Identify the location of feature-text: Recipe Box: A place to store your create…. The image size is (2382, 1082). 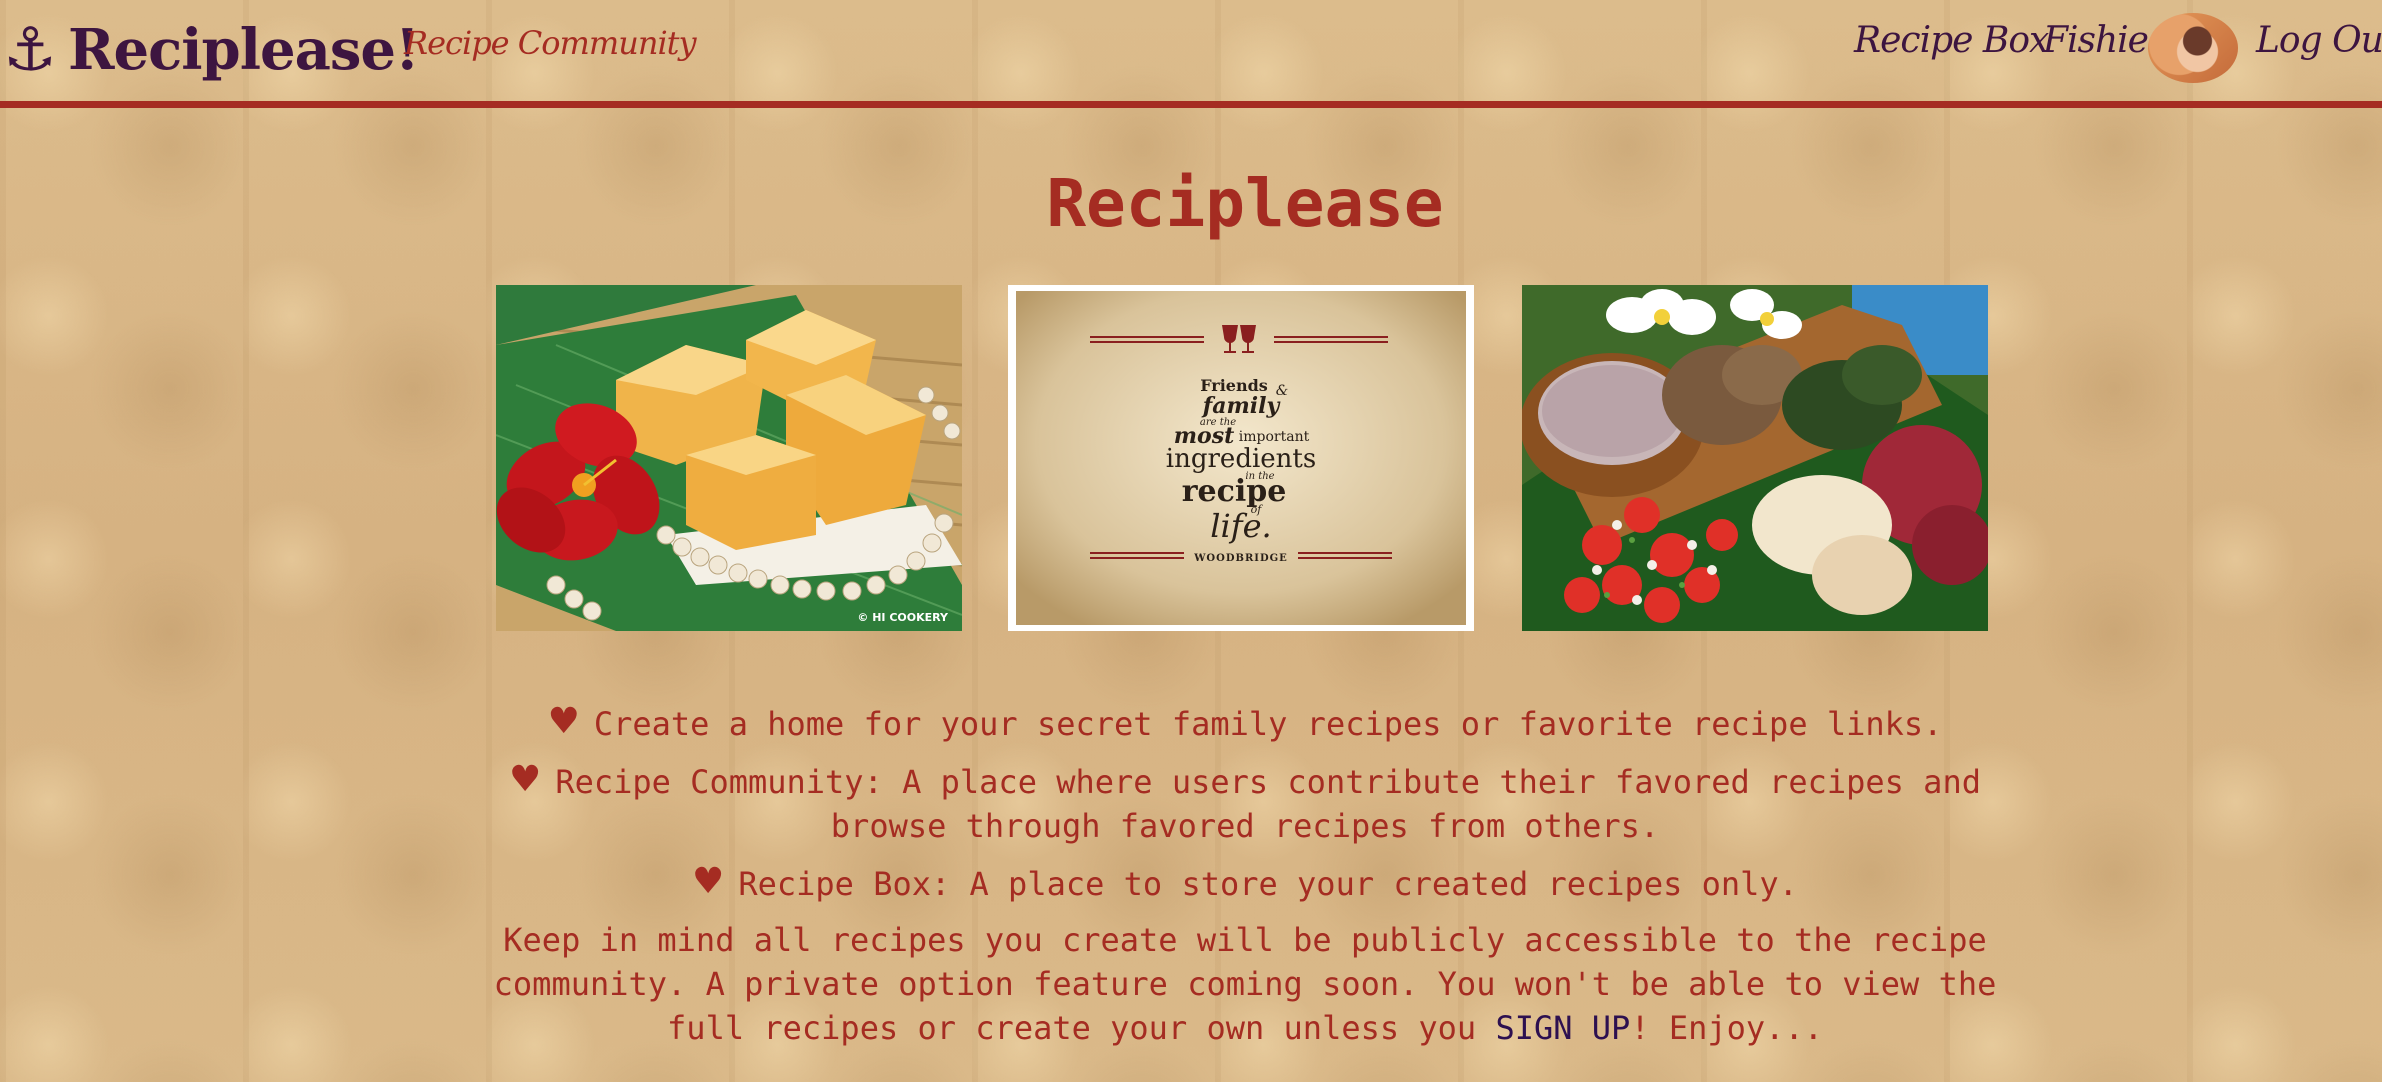
(1268, 884).